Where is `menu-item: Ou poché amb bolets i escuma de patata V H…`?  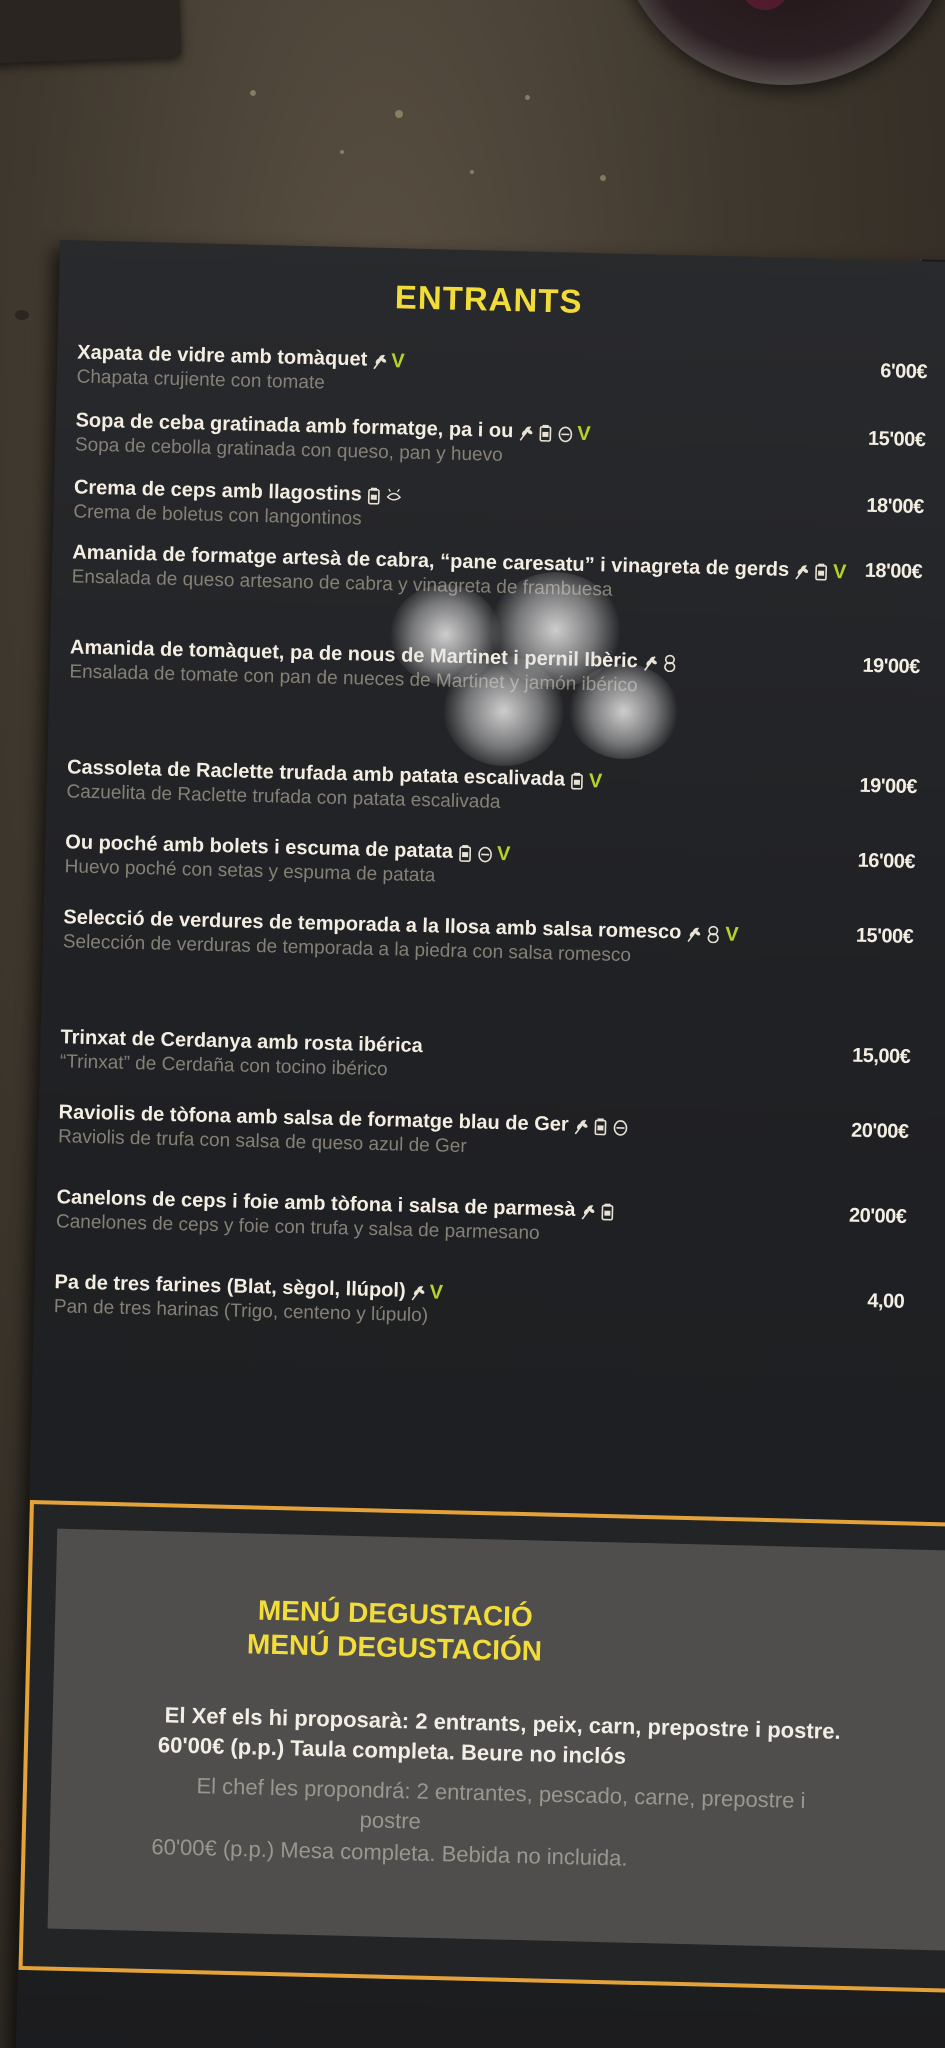 menu-item: Ou poché amb bolets i escuma de patata V H… is located at coordinates (489, 864).